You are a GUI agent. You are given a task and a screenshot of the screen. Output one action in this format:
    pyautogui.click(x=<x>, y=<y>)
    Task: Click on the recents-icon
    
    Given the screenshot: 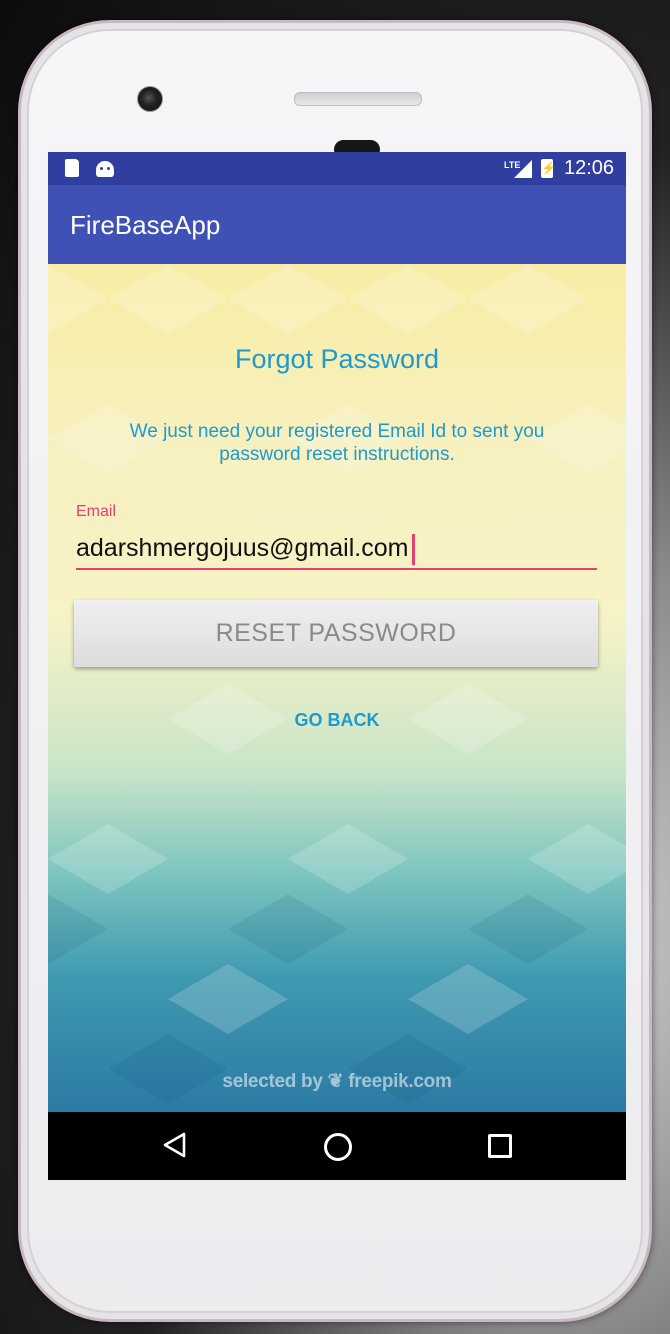 What is the action you would take?
    pyautogui.click(x=500, y=1146)
    